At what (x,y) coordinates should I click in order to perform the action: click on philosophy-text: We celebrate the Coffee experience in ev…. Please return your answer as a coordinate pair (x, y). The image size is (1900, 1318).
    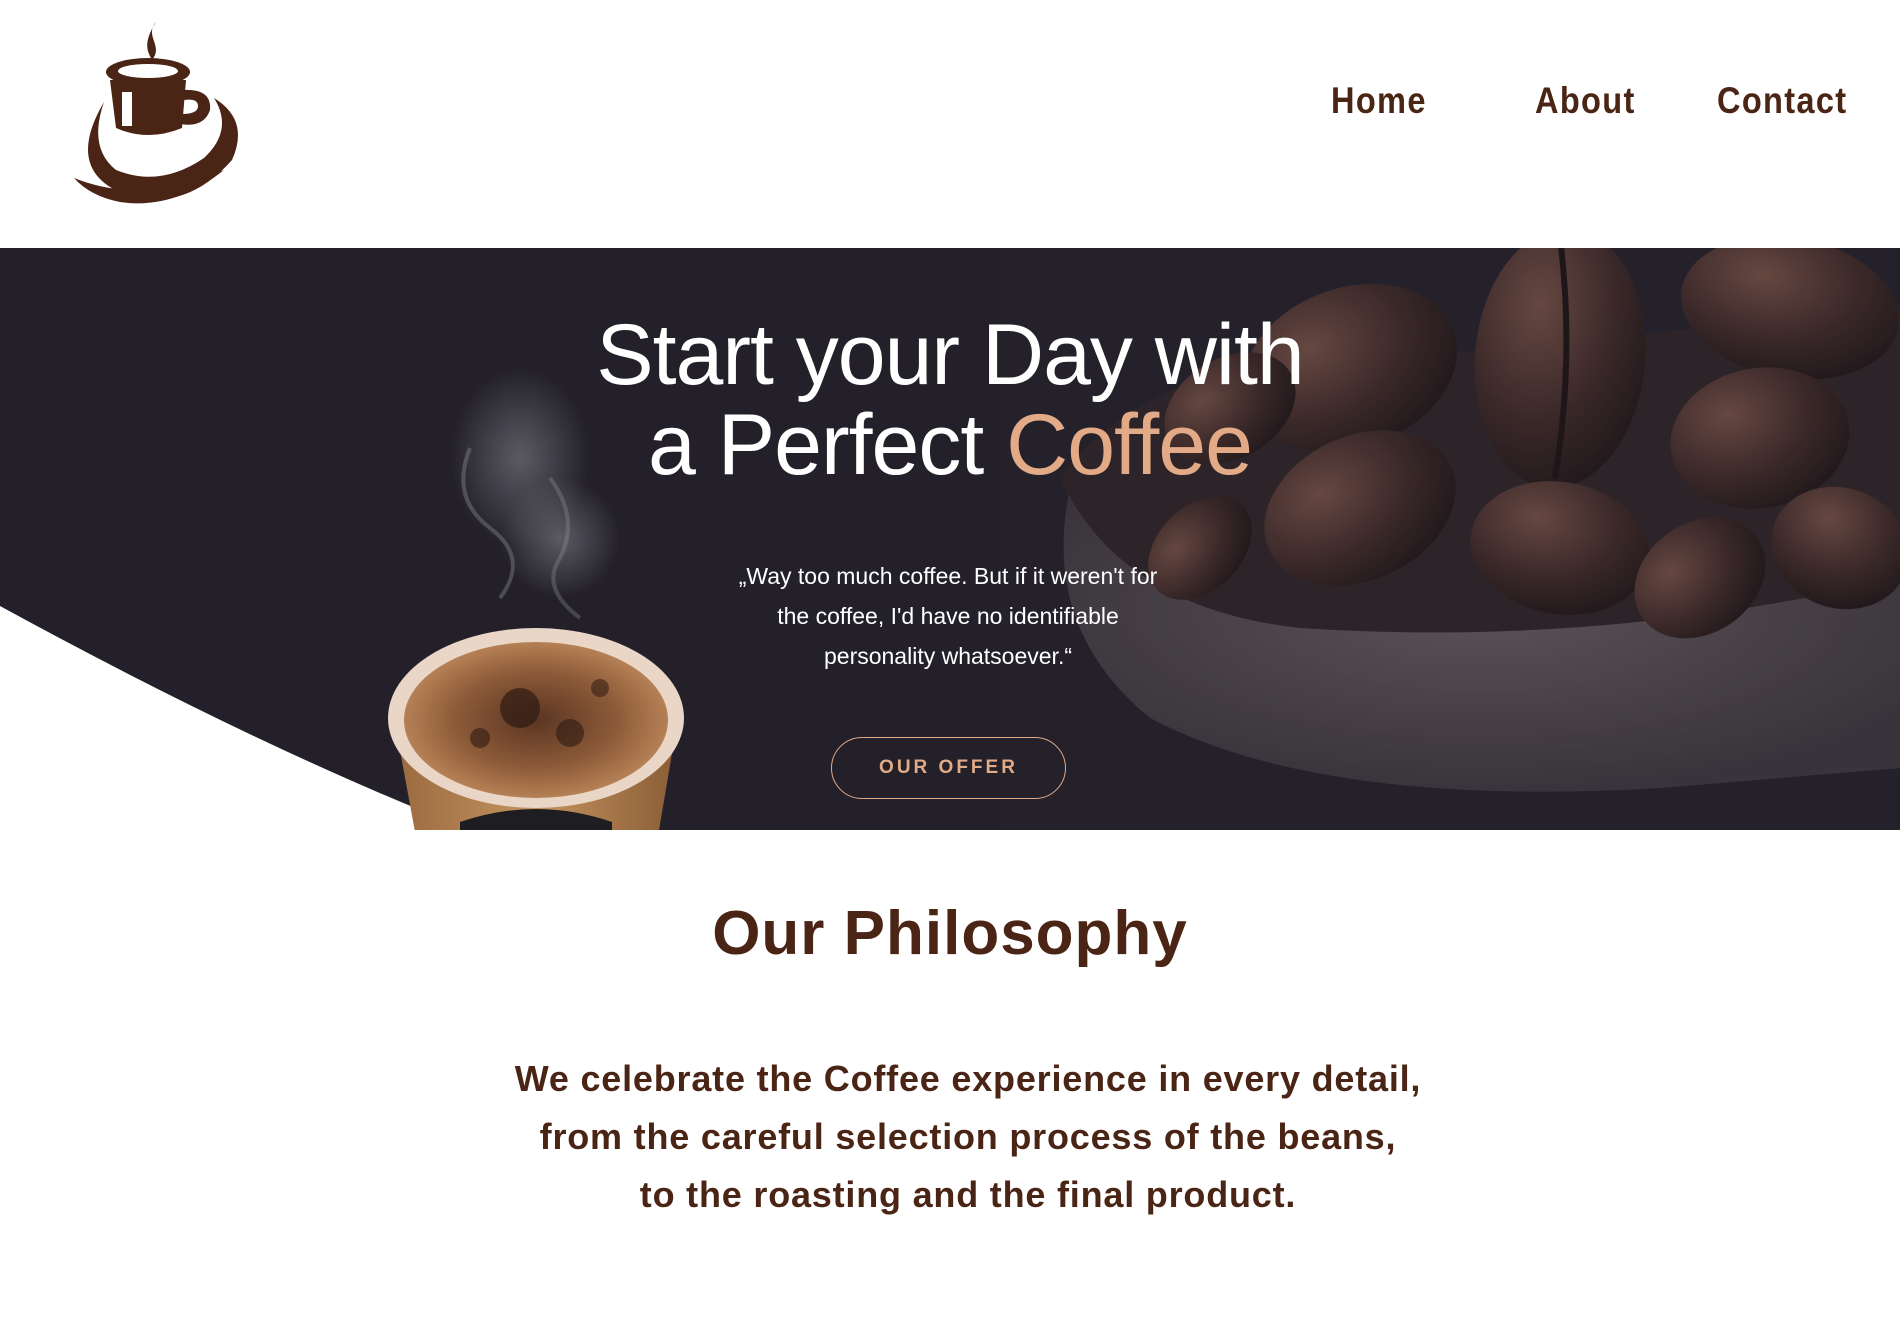
    Looking at the image, I should click on (950, 1137).